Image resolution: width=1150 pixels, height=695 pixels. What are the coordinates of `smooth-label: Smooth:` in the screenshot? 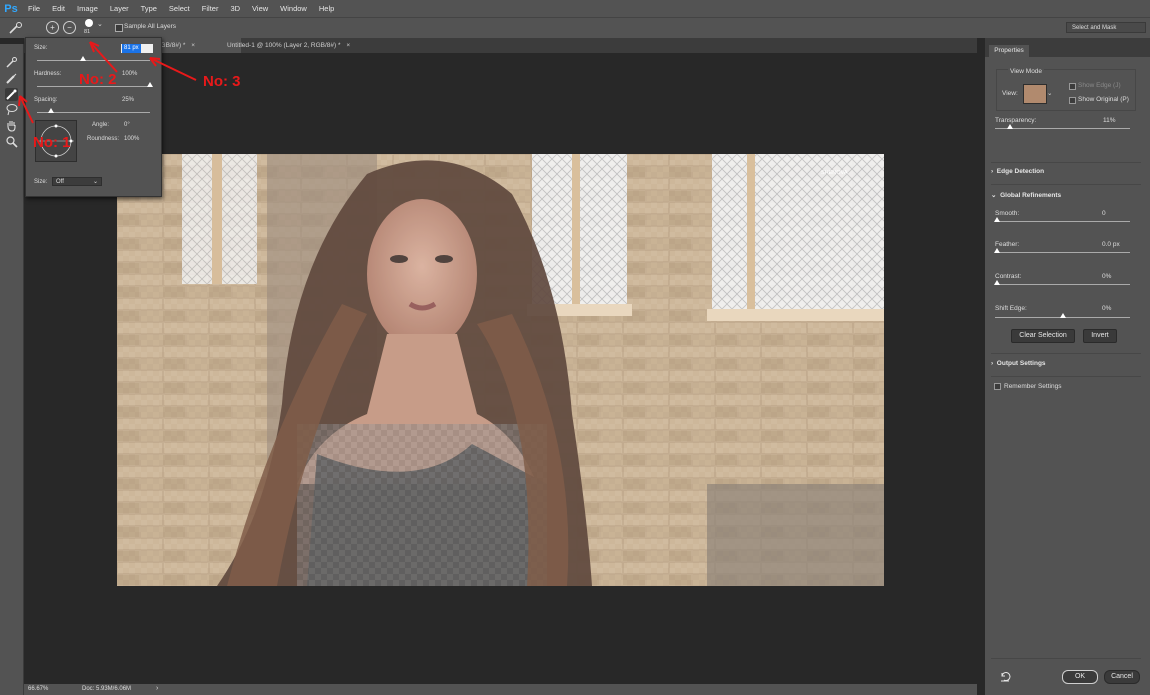 It's located at (1007, 213).